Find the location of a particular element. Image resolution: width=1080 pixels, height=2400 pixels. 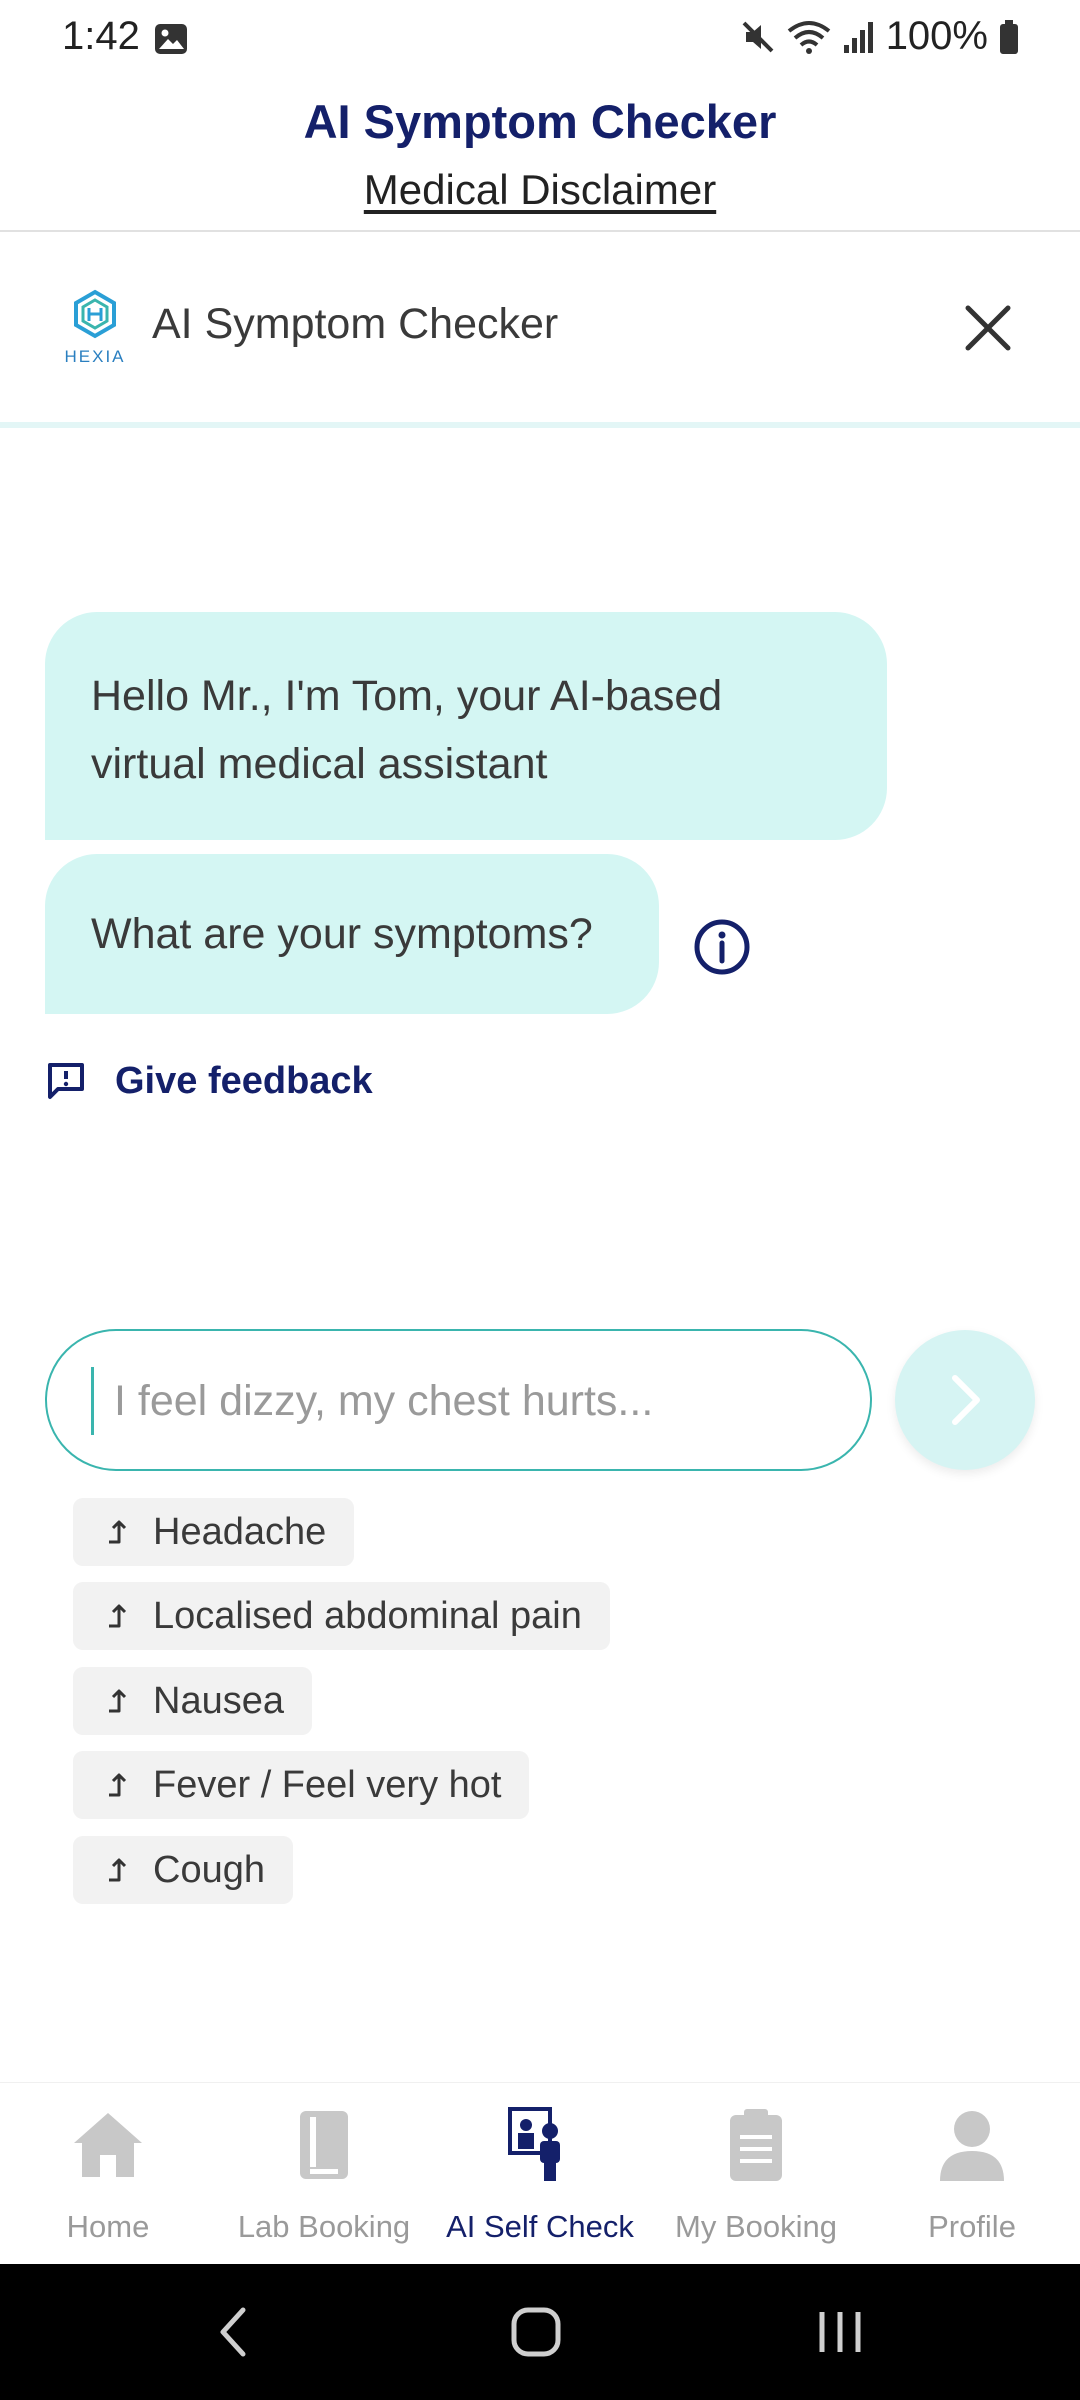

home-icon is located at coordinates (108, 2145).